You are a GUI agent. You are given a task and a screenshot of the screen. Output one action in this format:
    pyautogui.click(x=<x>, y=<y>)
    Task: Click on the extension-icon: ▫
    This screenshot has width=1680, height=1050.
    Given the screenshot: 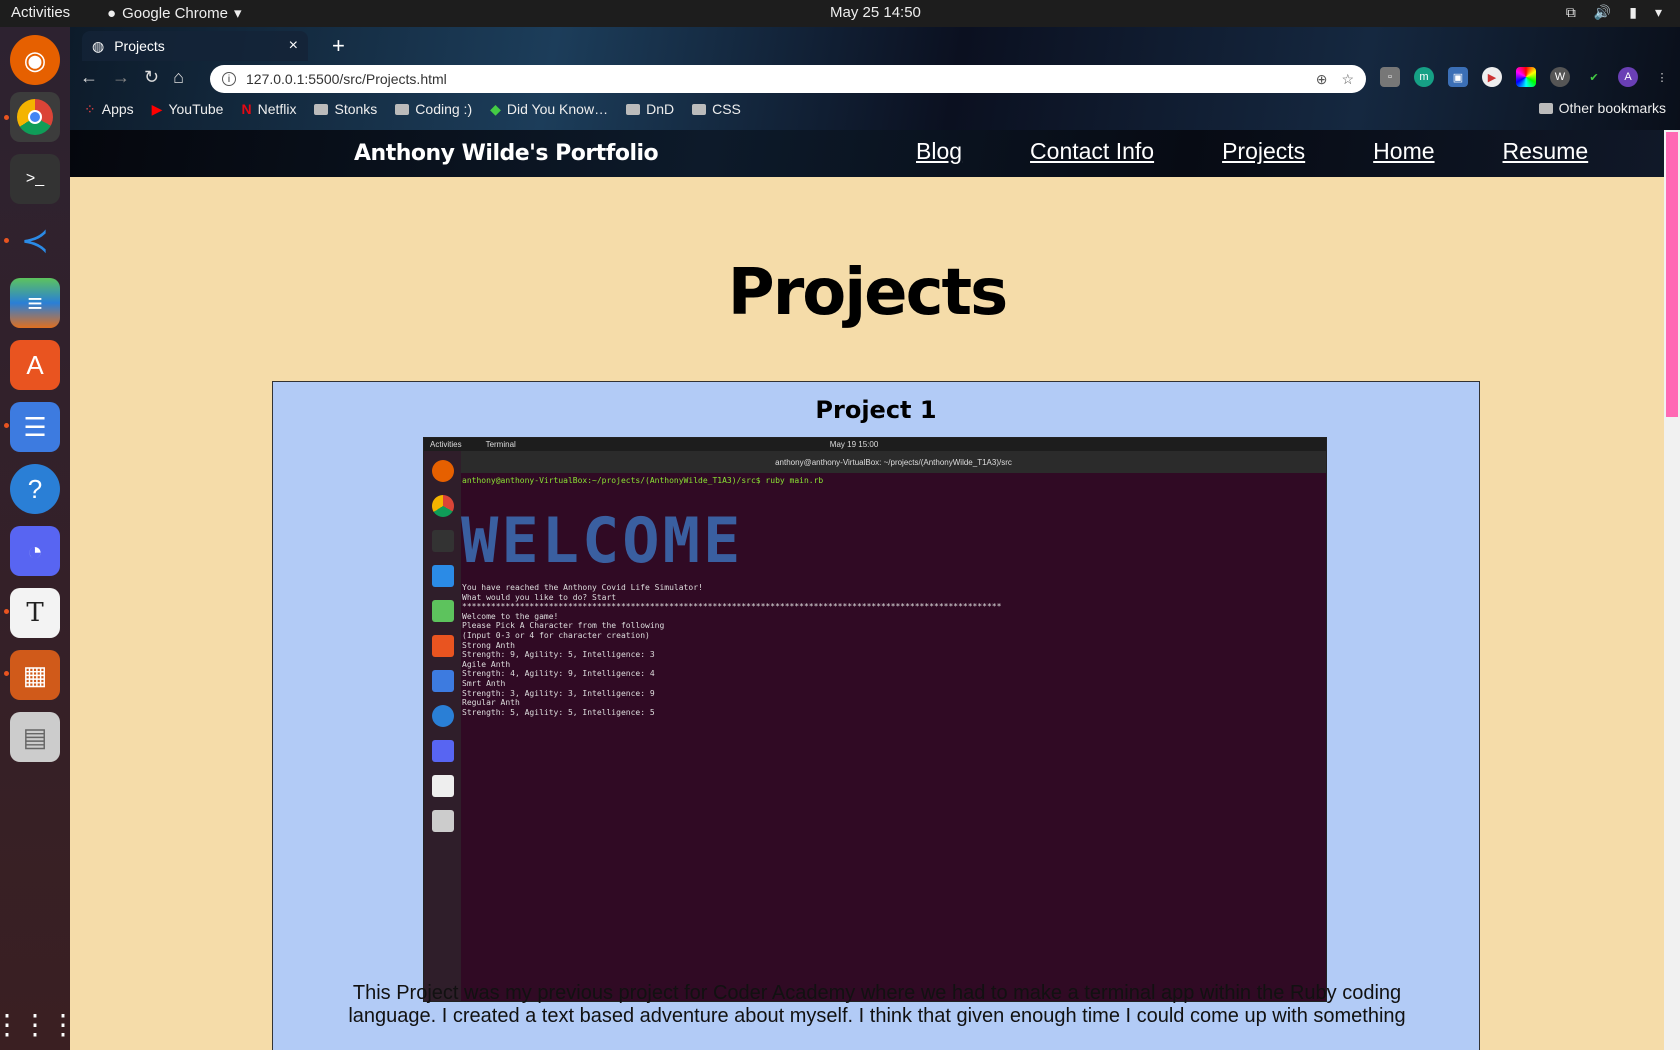 What is the action you would take?
    pyautogui.click(x=1390, y=77)
    